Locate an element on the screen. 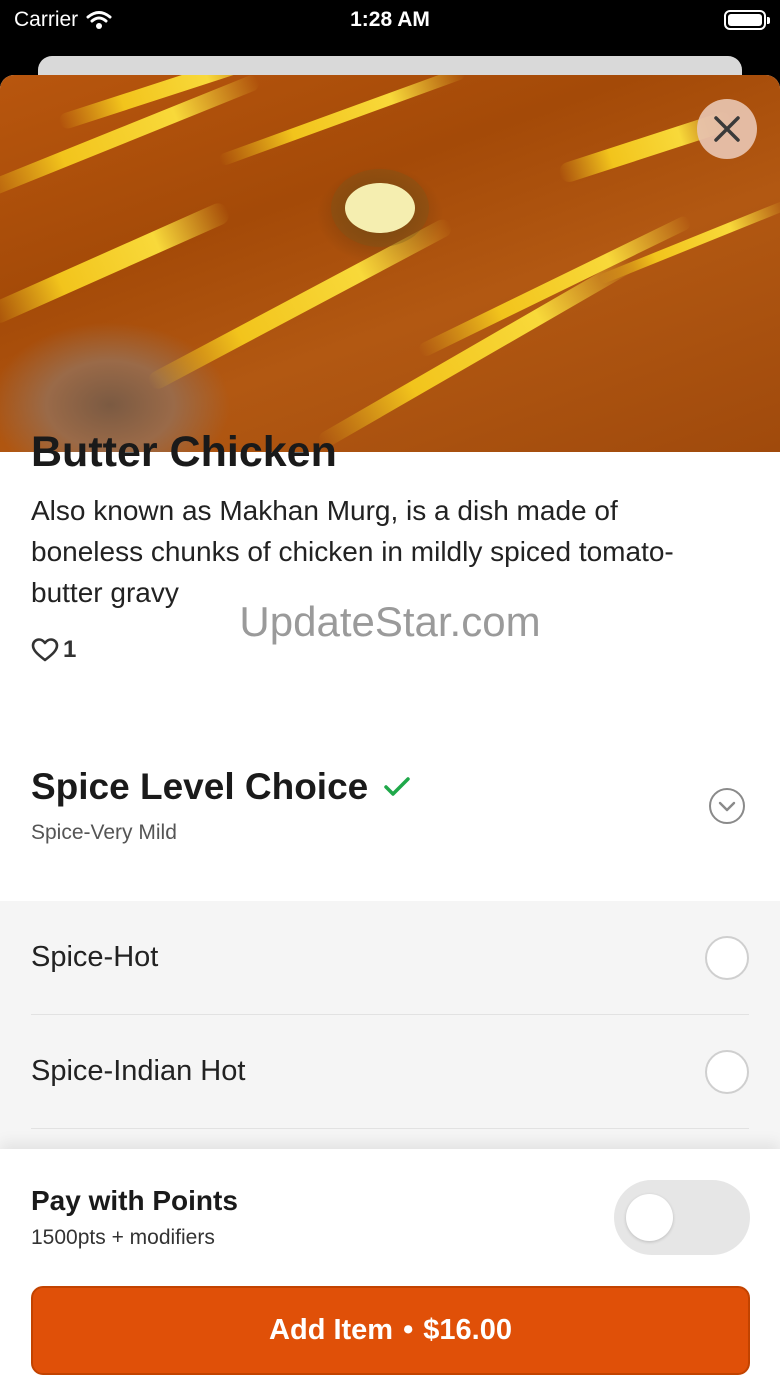  pay-with-points-toggle is located at coordinates (682, 1217).